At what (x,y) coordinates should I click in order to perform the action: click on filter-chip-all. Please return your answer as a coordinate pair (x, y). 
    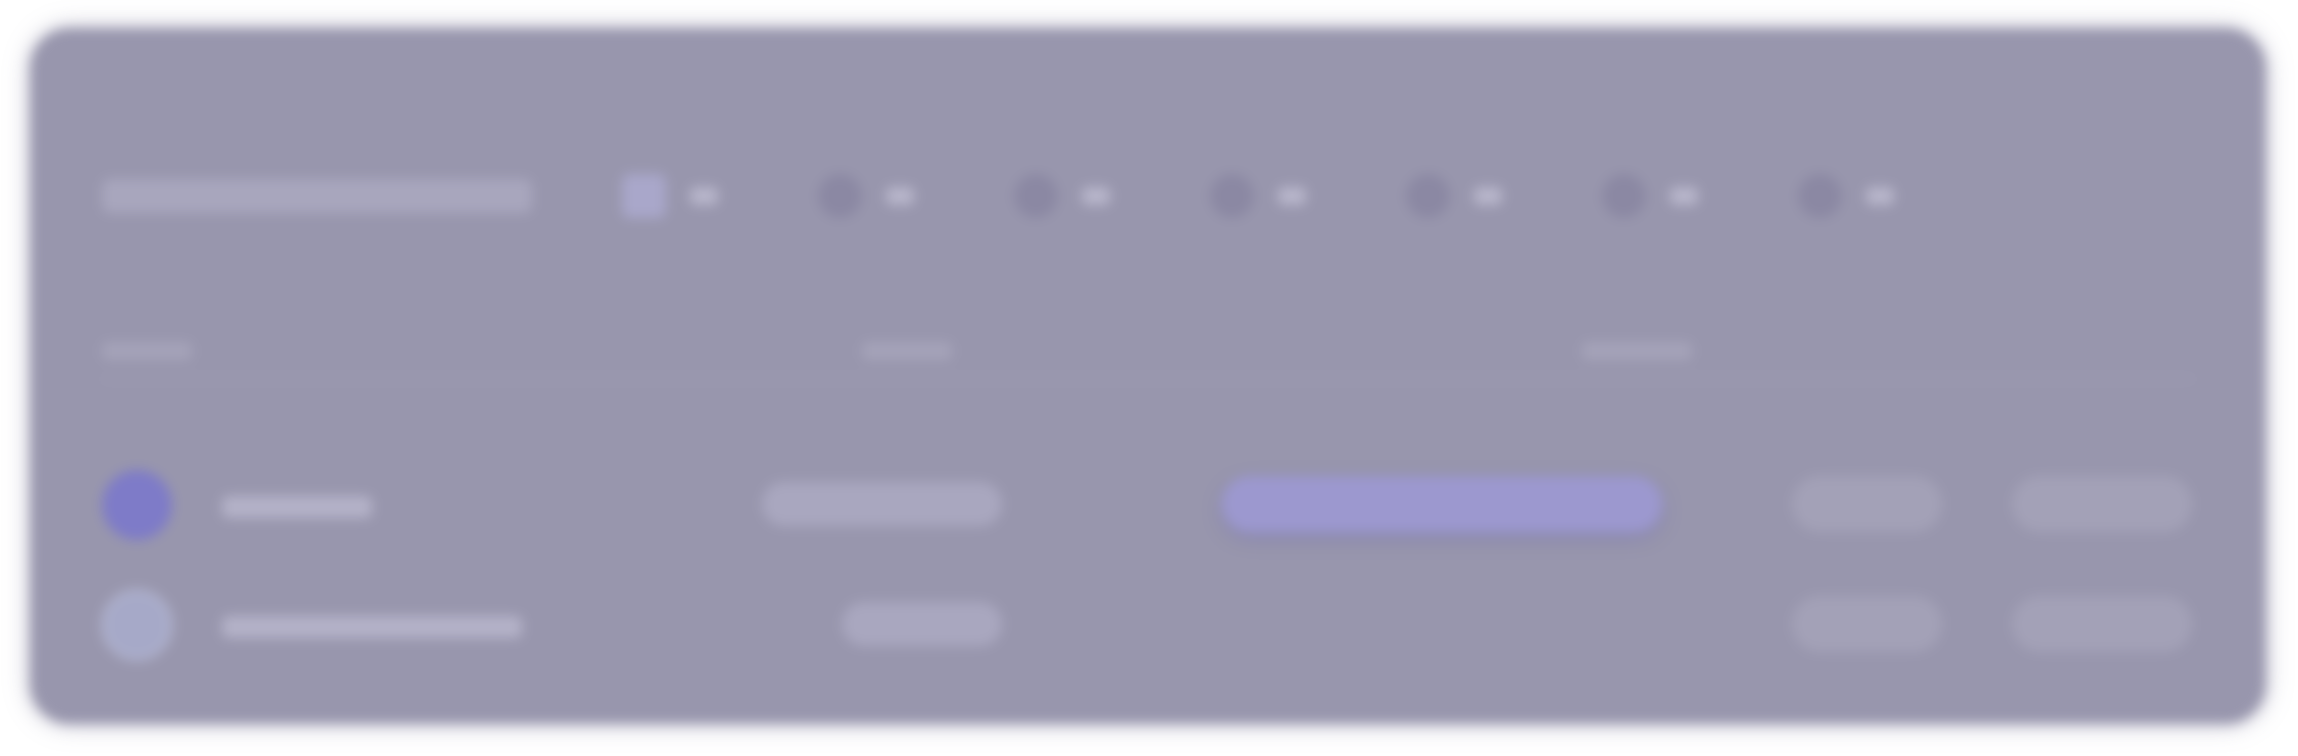
    Looking at the image, I should click on (670, 196).